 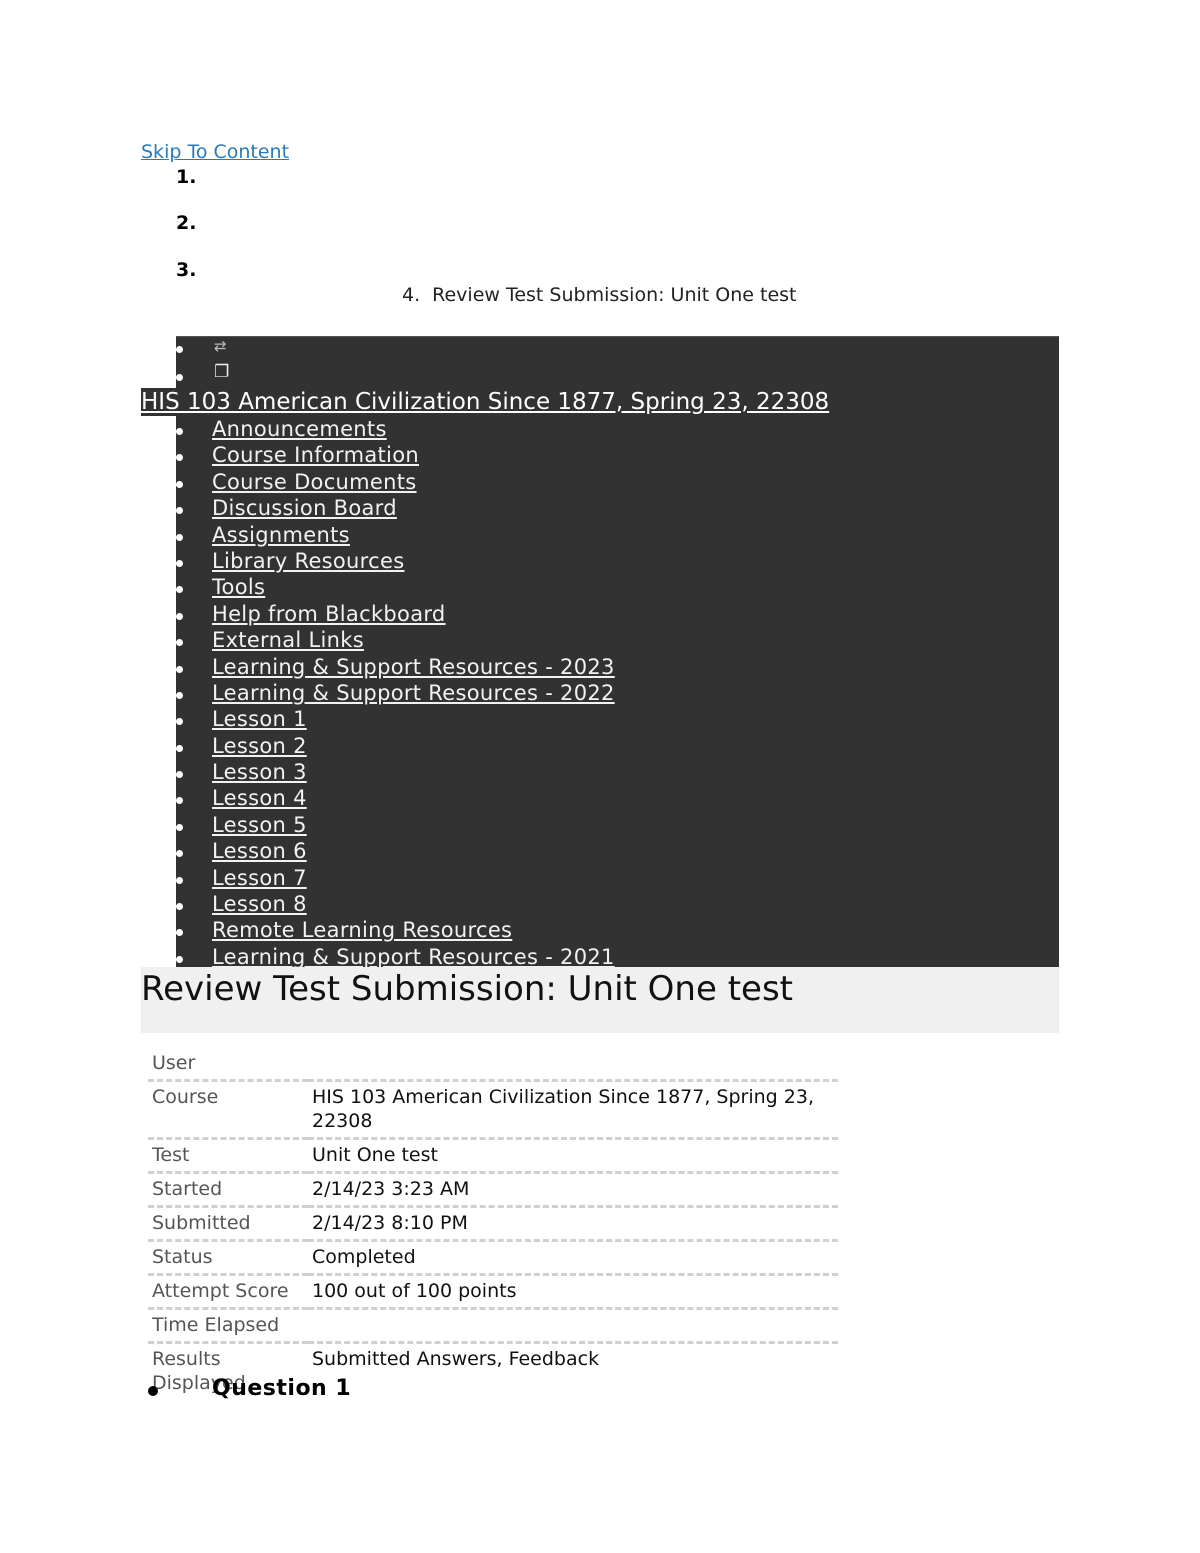 What do you see at coordinates (259, 878) in the screenshot?
I see `course-menu-link: Lesson 7` at bounding box center [259, 878].